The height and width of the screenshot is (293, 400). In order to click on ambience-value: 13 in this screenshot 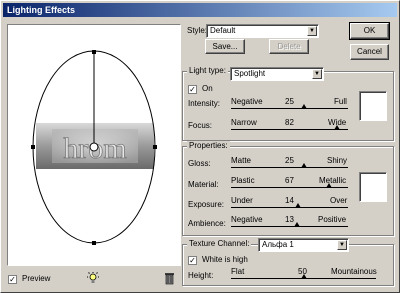, I will do `click(289, 219)`.